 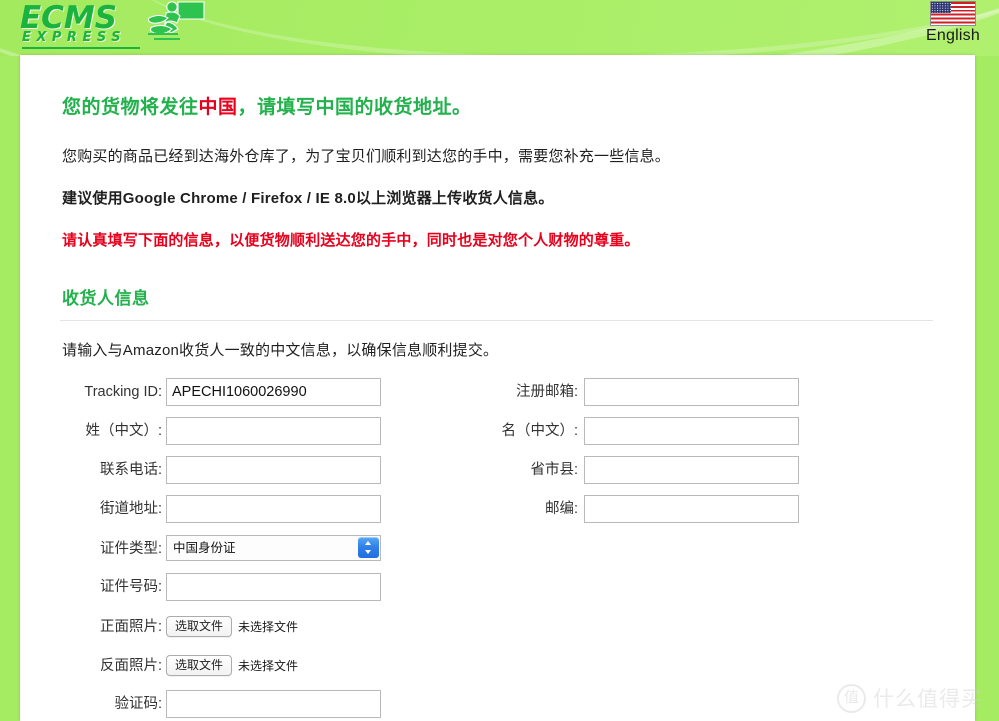 What do you see at coordinates (130, 626) in the screenshot?
I see `label-front-photo: 正面照片:` at bounding box center [130, 626].